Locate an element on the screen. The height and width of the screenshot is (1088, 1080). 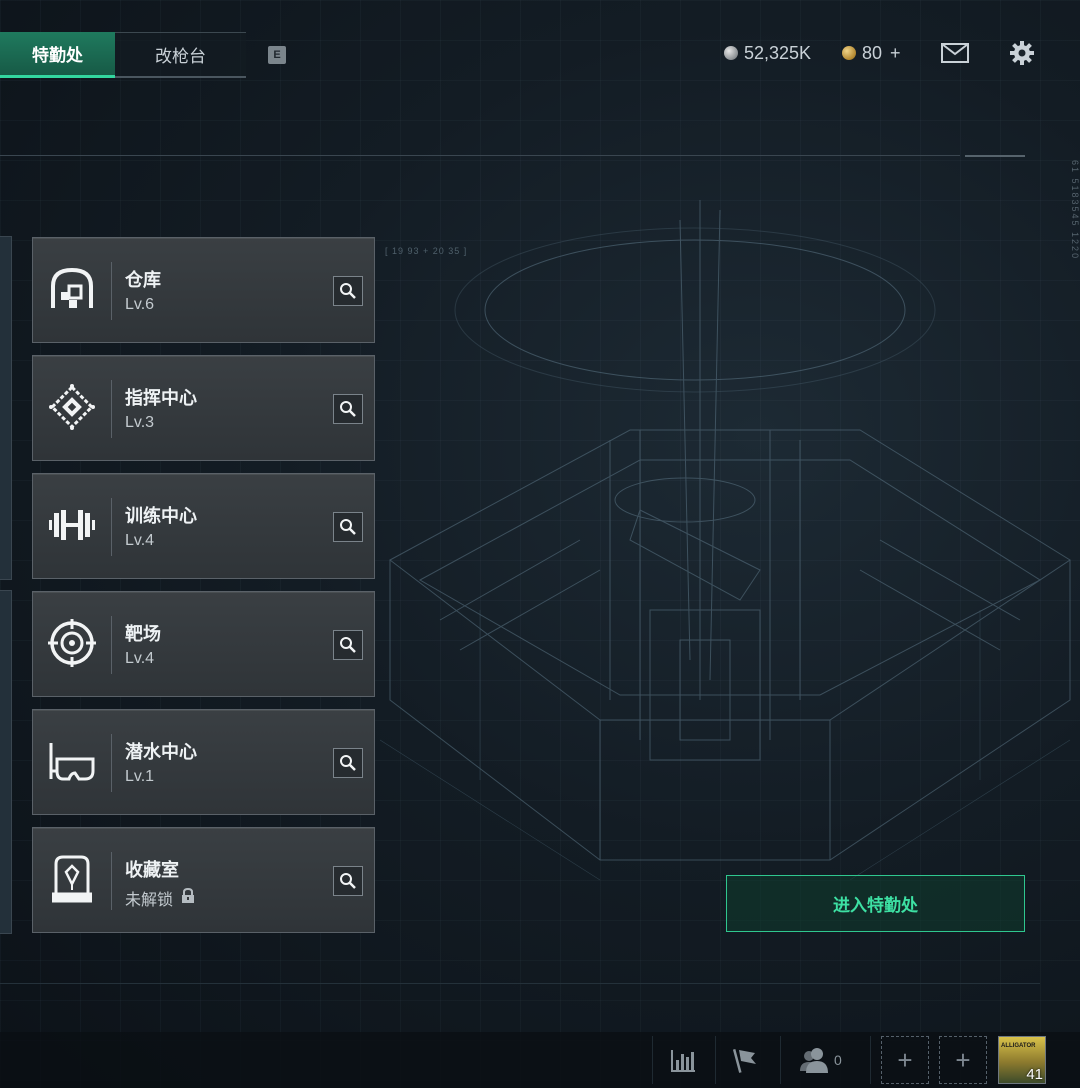
collection-case-icon is located at coordinates (72, 879).